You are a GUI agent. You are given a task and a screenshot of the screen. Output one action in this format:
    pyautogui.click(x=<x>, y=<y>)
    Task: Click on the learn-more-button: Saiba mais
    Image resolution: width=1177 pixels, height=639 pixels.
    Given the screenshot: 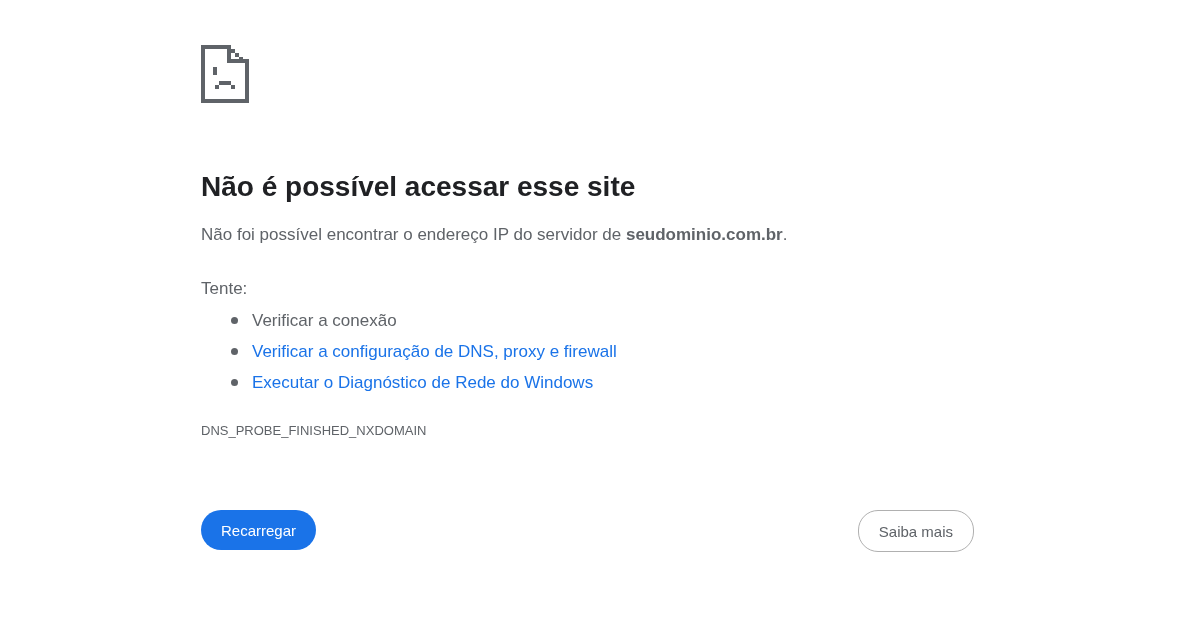 What is the action you would take?
    pyautogui.click(x=915, y=531)
    